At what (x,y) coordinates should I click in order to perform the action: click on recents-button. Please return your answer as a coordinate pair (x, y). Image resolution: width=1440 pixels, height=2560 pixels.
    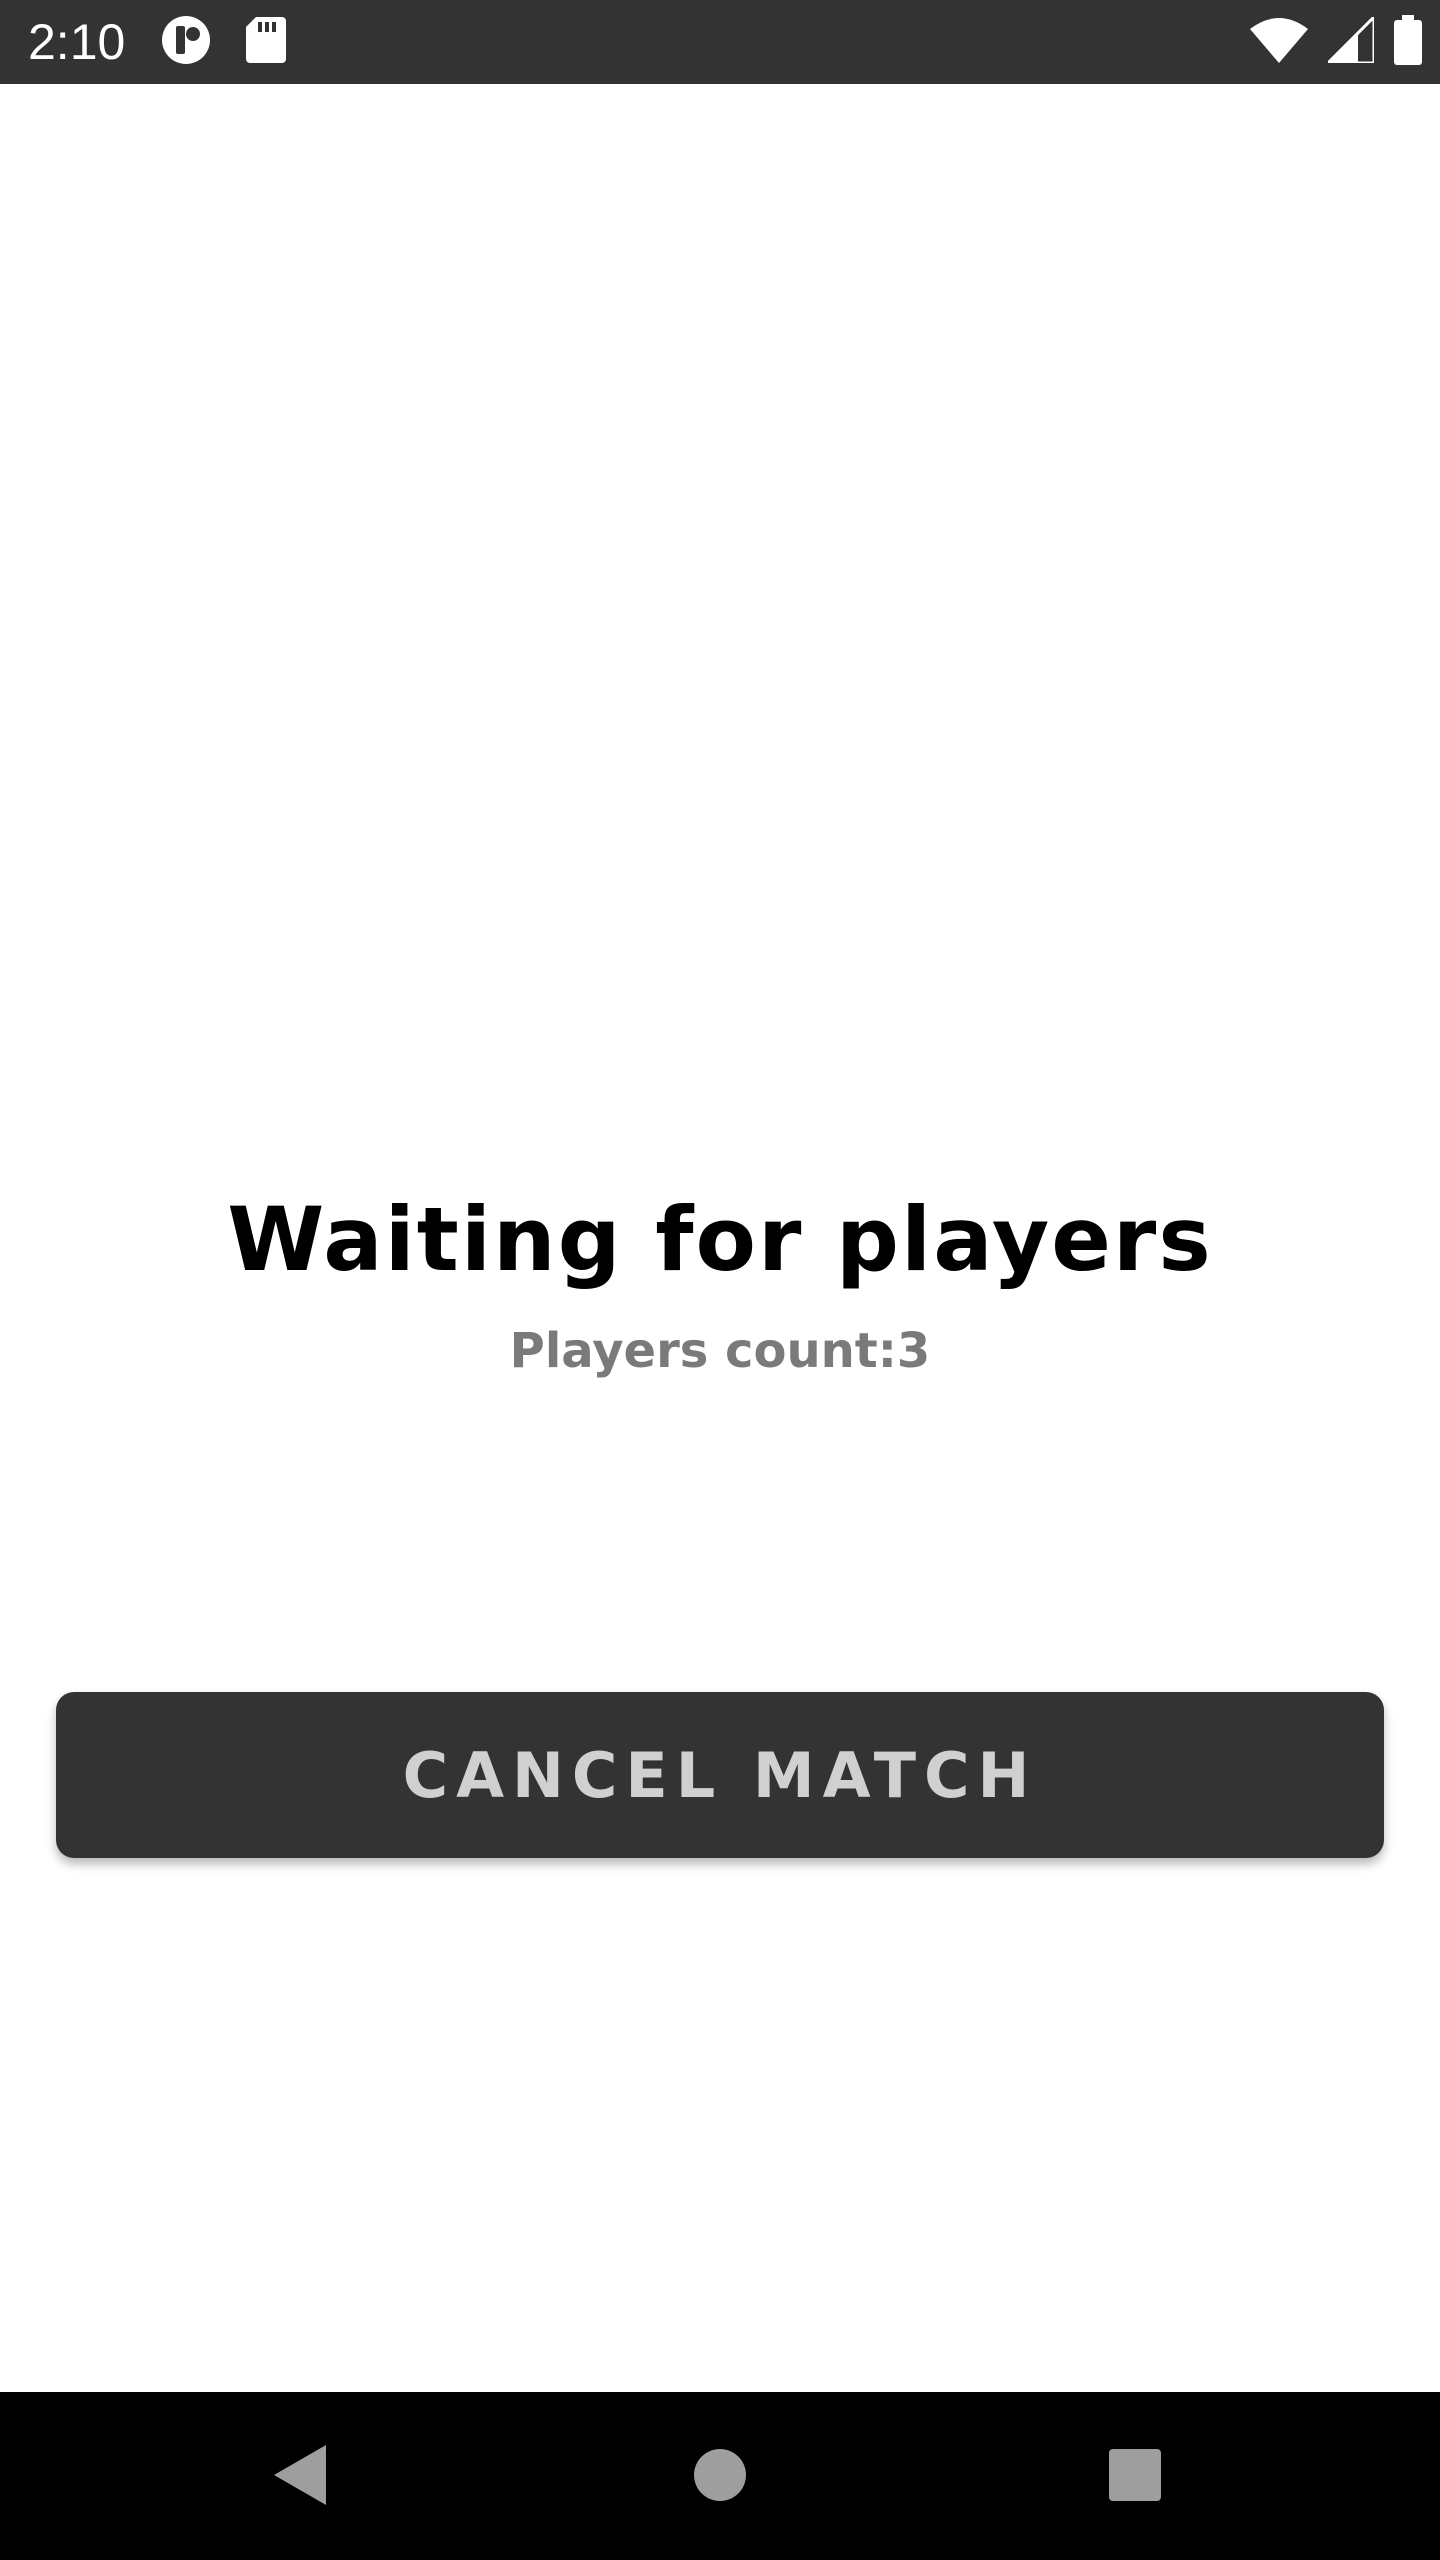
    Looking at the image, I should click on (1135, 2477).